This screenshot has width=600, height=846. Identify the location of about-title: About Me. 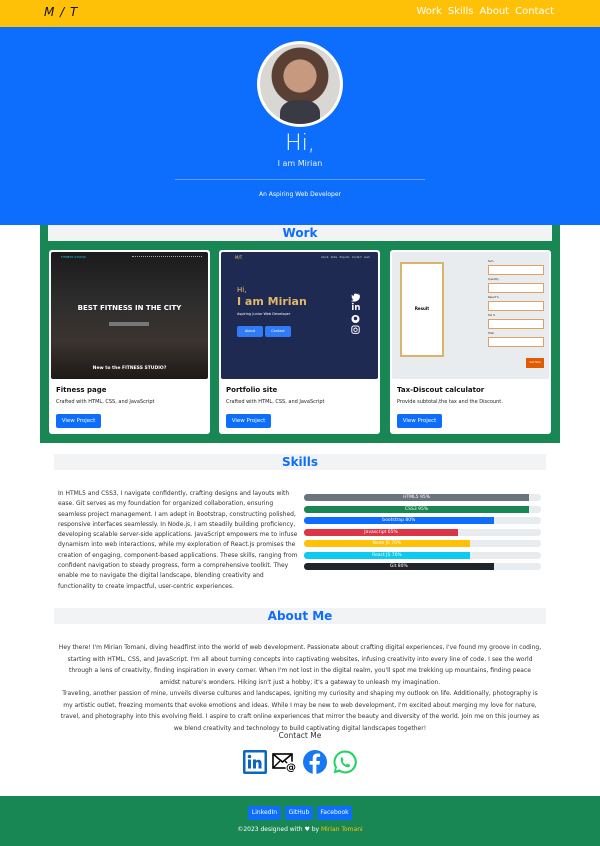
(300, 616).